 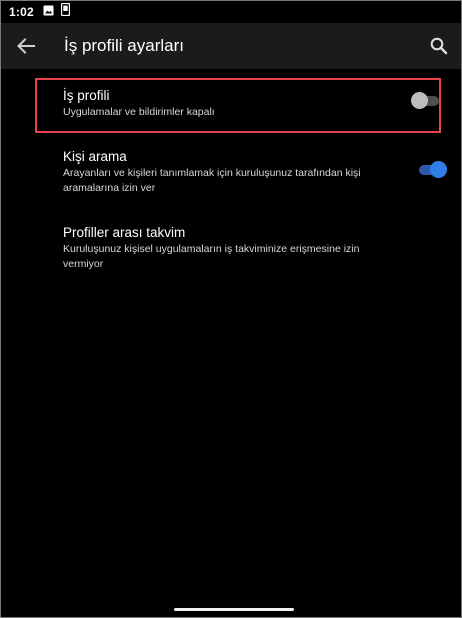 I want to click on phone-device-icon, so click(x=65, y=11).